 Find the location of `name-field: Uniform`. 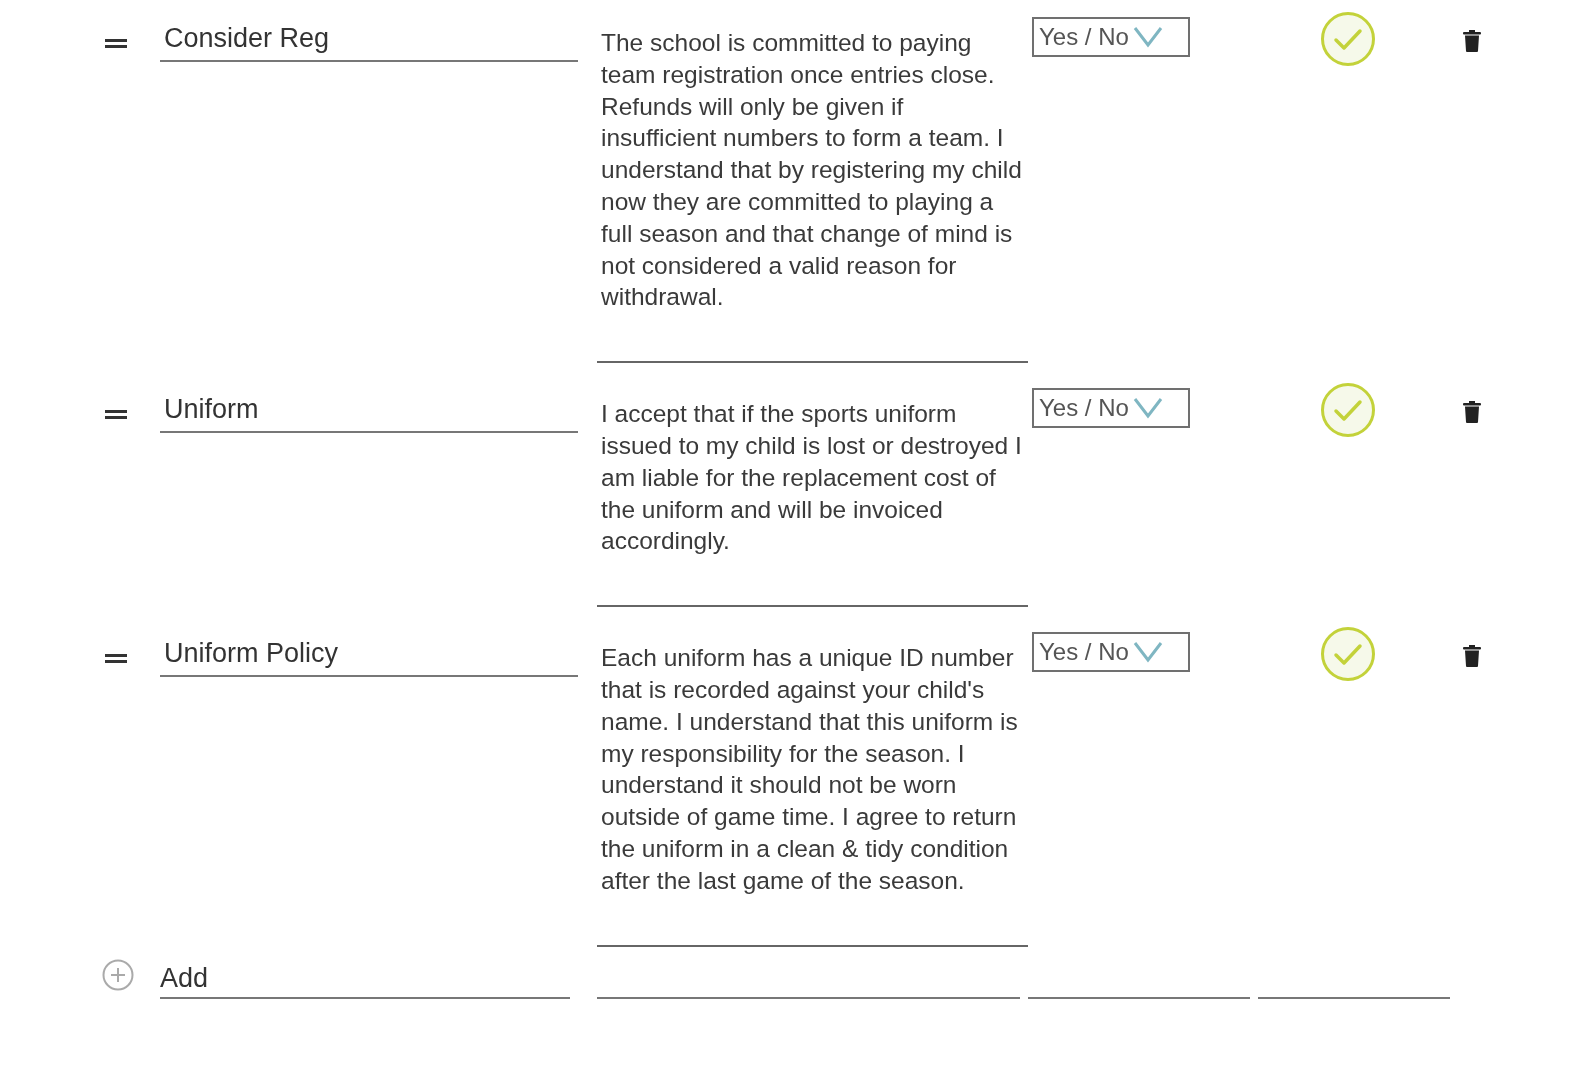

name-field: Uniform is located at coordinates (369, 411).